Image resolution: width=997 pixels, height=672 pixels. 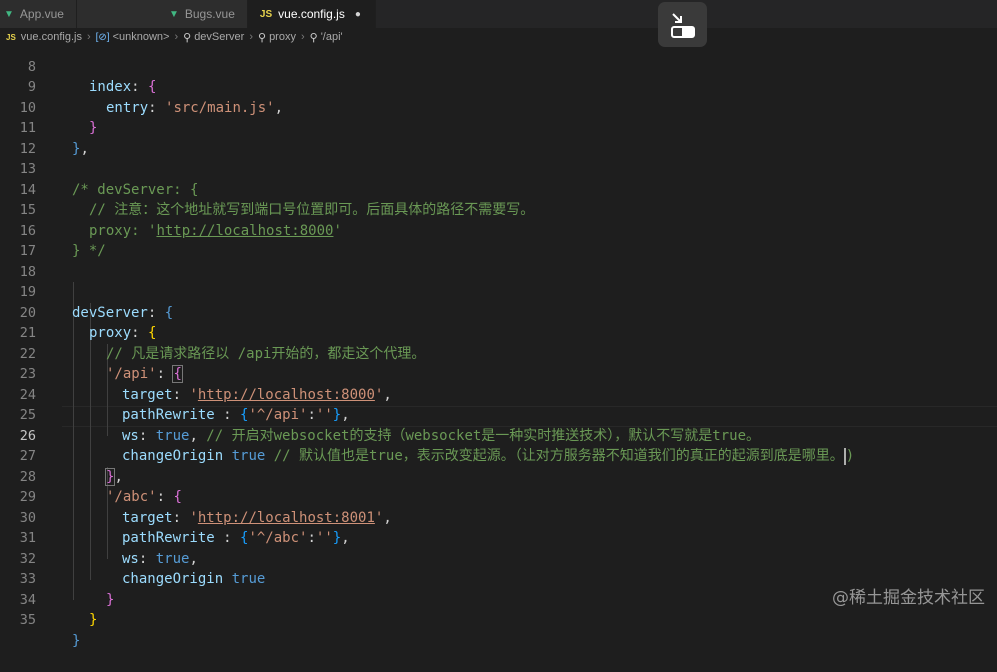 I want to click on code-line: 28 '/abc': {, so click(x=498, y=476).